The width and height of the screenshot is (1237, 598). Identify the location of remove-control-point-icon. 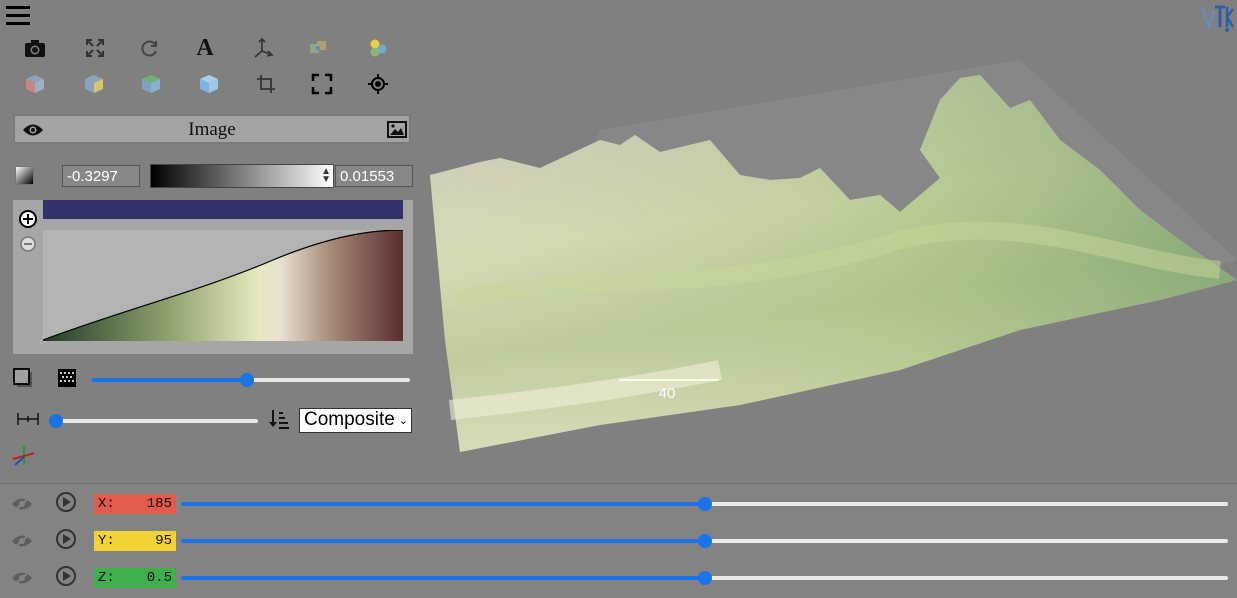
(28, 244).